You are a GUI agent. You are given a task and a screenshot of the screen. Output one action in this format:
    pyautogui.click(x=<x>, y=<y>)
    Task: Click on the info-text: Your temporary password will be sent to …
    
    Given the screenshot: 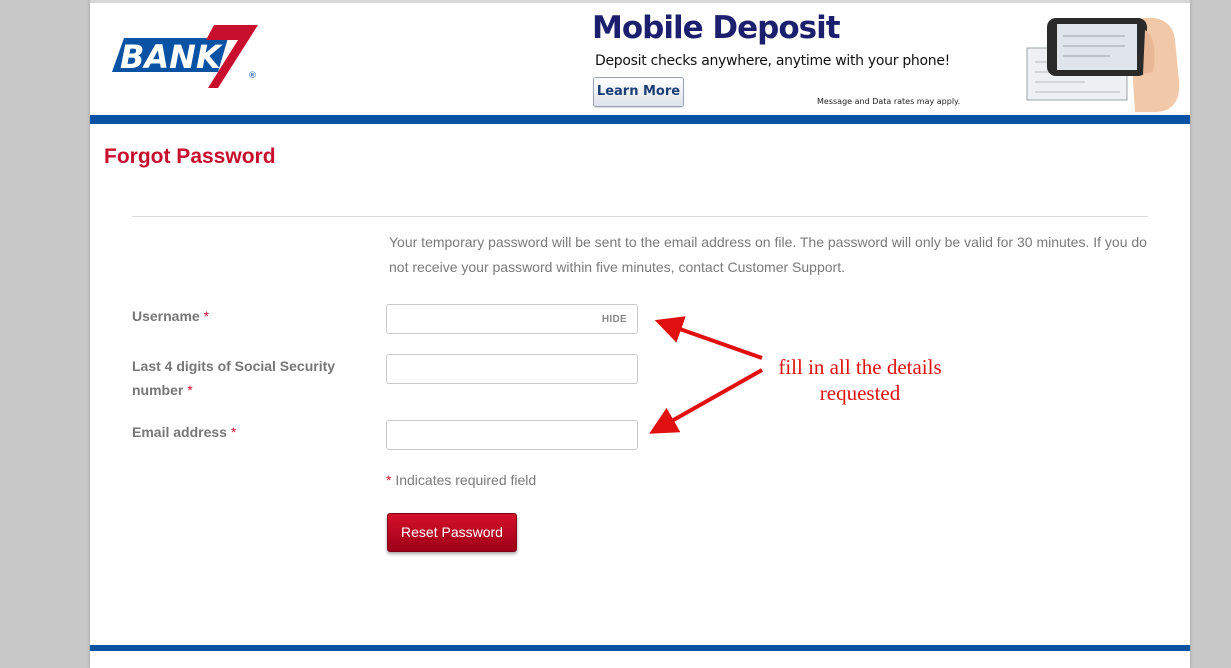 What is the action you would take?
    pyautogui.click(x=768, y=254)
    